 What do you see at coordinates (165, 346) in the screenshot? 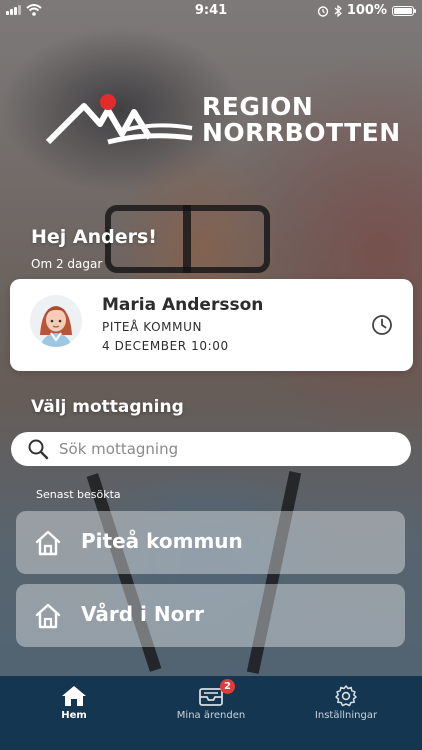
I see `appointment-time: 4 DECEMBER 10:00` at bounding box center [165, 346].